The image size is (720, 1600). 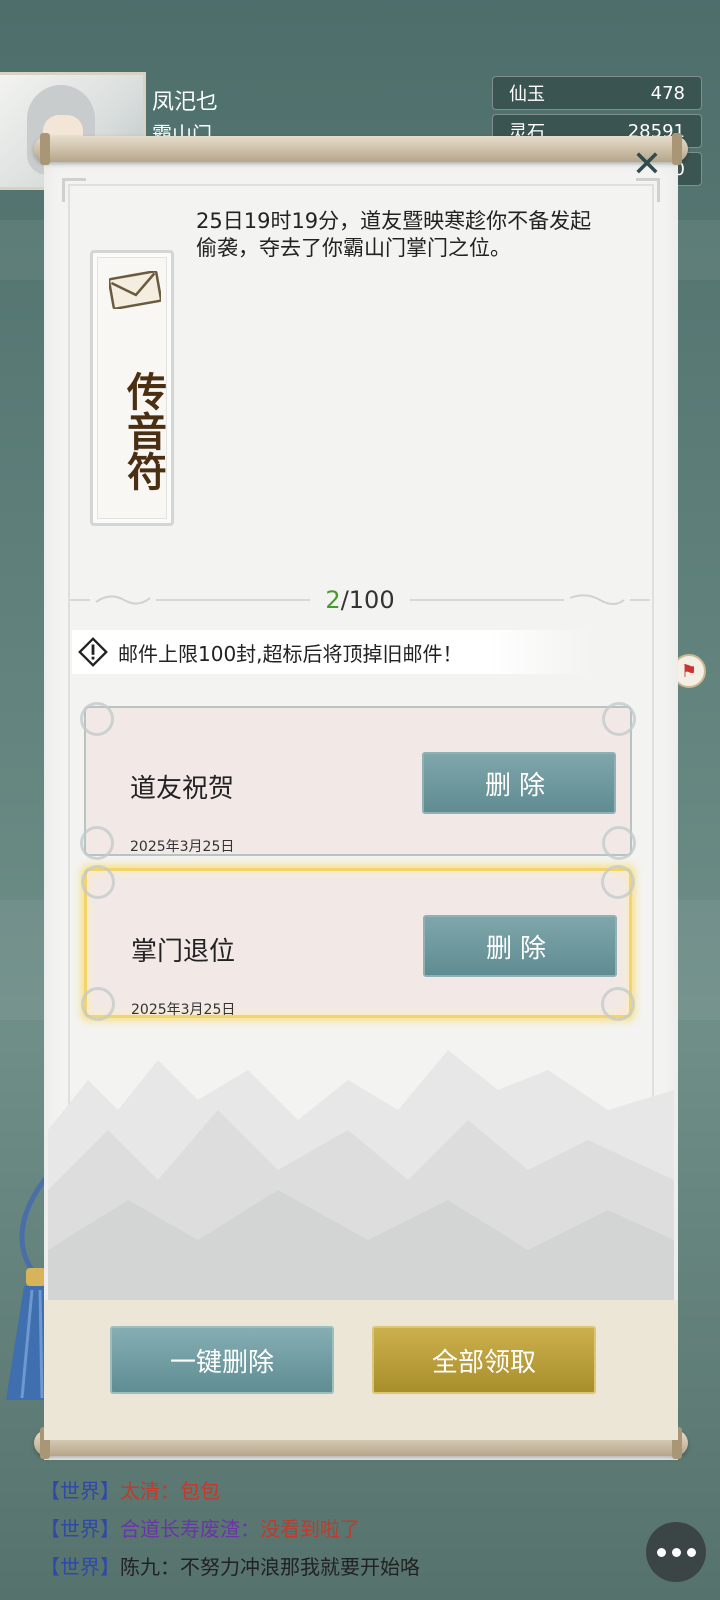 What do you see at coordinates (290, 653) in the screenshot?
I see `notice-text: 邮件上限100封,超标后将顶掉旧邮件！` at bounding box center [290, 653].